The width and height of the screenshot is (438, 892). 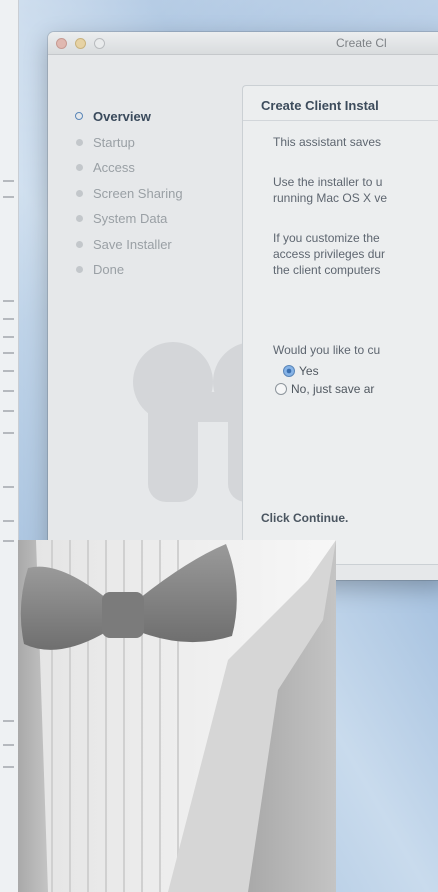 I want to click on window-titlebar: Create Cl, so click(x=243, y=43).